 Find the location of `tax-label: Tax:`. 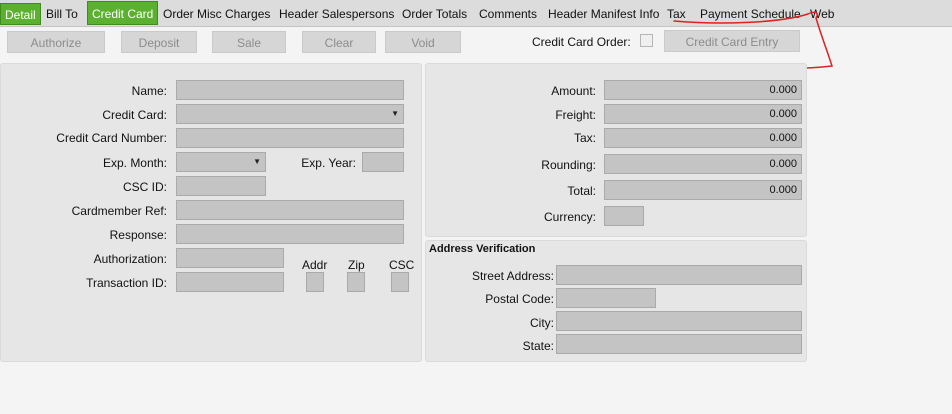

tax-label: Tax: is located at coordinates (584, 138).